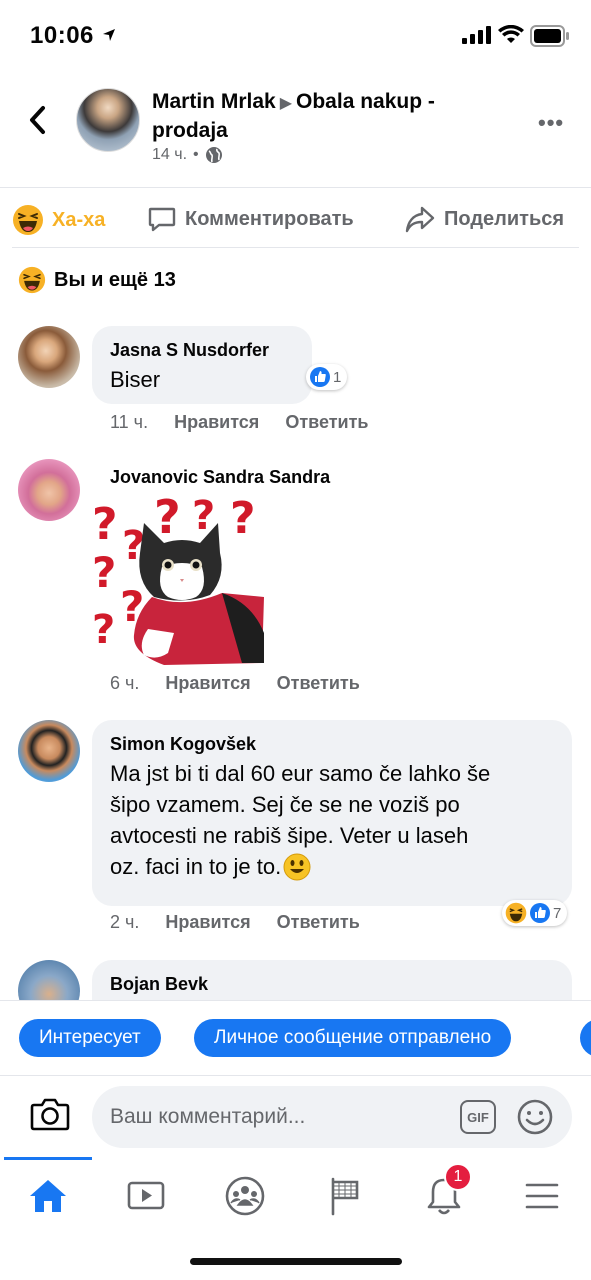  I want to click on tab-home, so click(48, 1196).